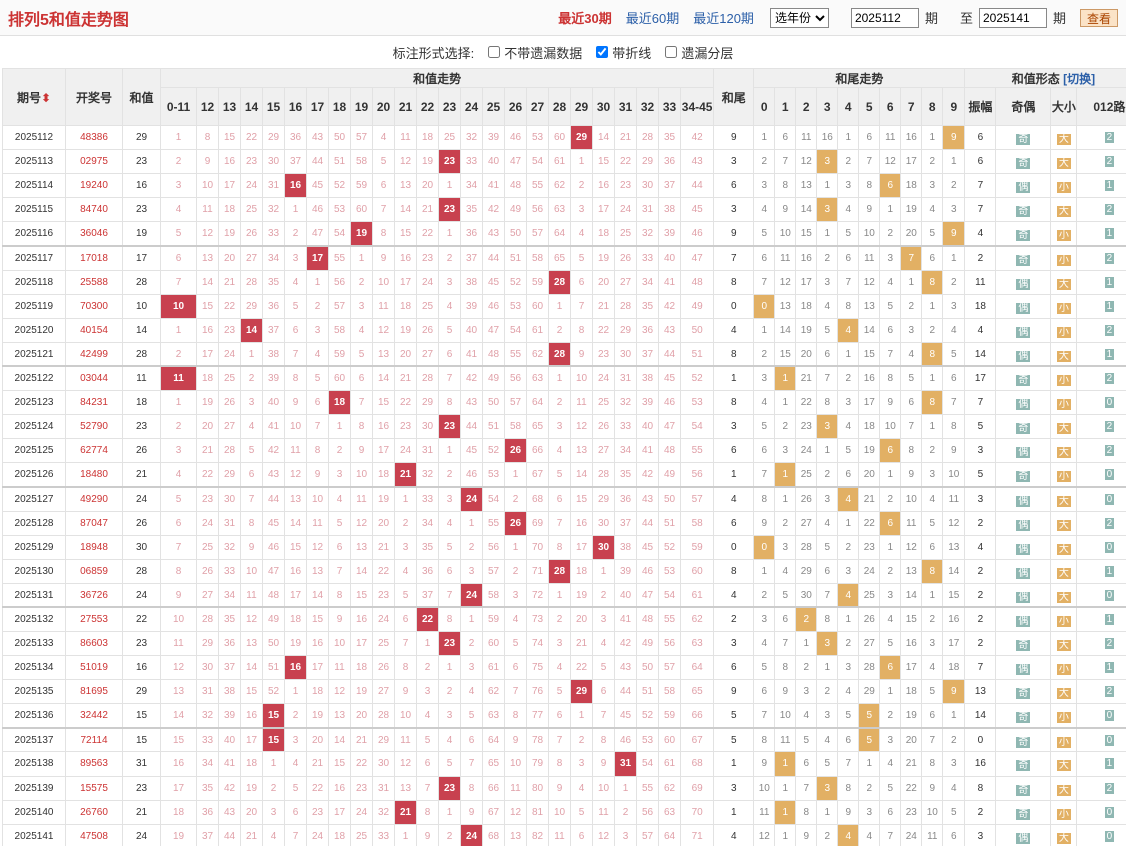 The width and height of the screenshot is (1126, 846). What do you see at coordinates (980, 451) in the screenshot?
I see `span-cell: 3` at bounding box center [980, 451].